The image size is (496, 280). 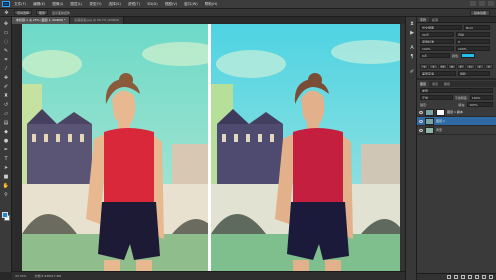 I want to click on strikethrough-button: T, so click(x=488, y=66).